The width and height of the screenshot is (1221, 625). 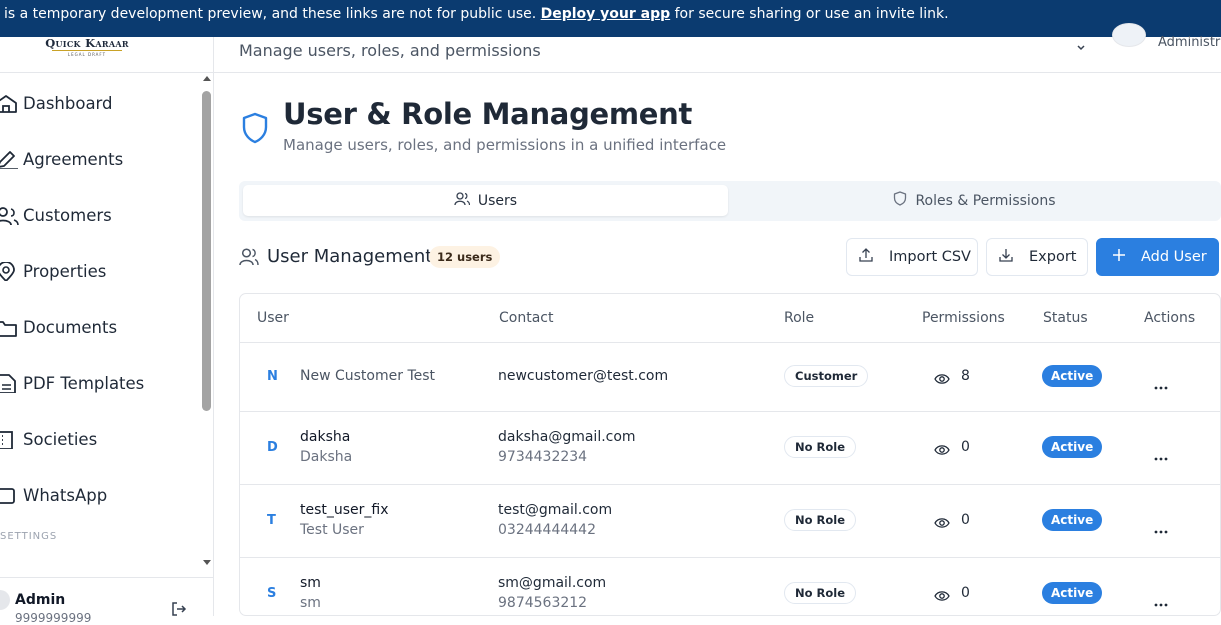 What do you see at coordinates (1008, 257) in the screenshot?
I see `download-icon` at bounding box center [1008, 257].